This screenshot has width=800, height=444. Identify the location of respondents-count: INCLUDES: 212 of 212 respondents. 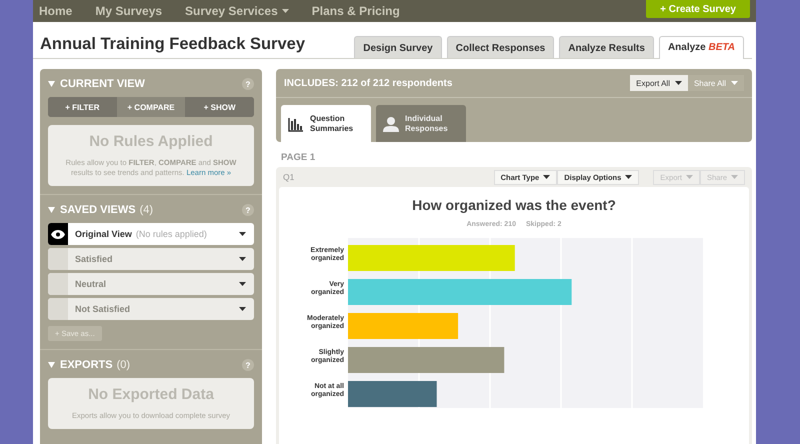
(368, 83).